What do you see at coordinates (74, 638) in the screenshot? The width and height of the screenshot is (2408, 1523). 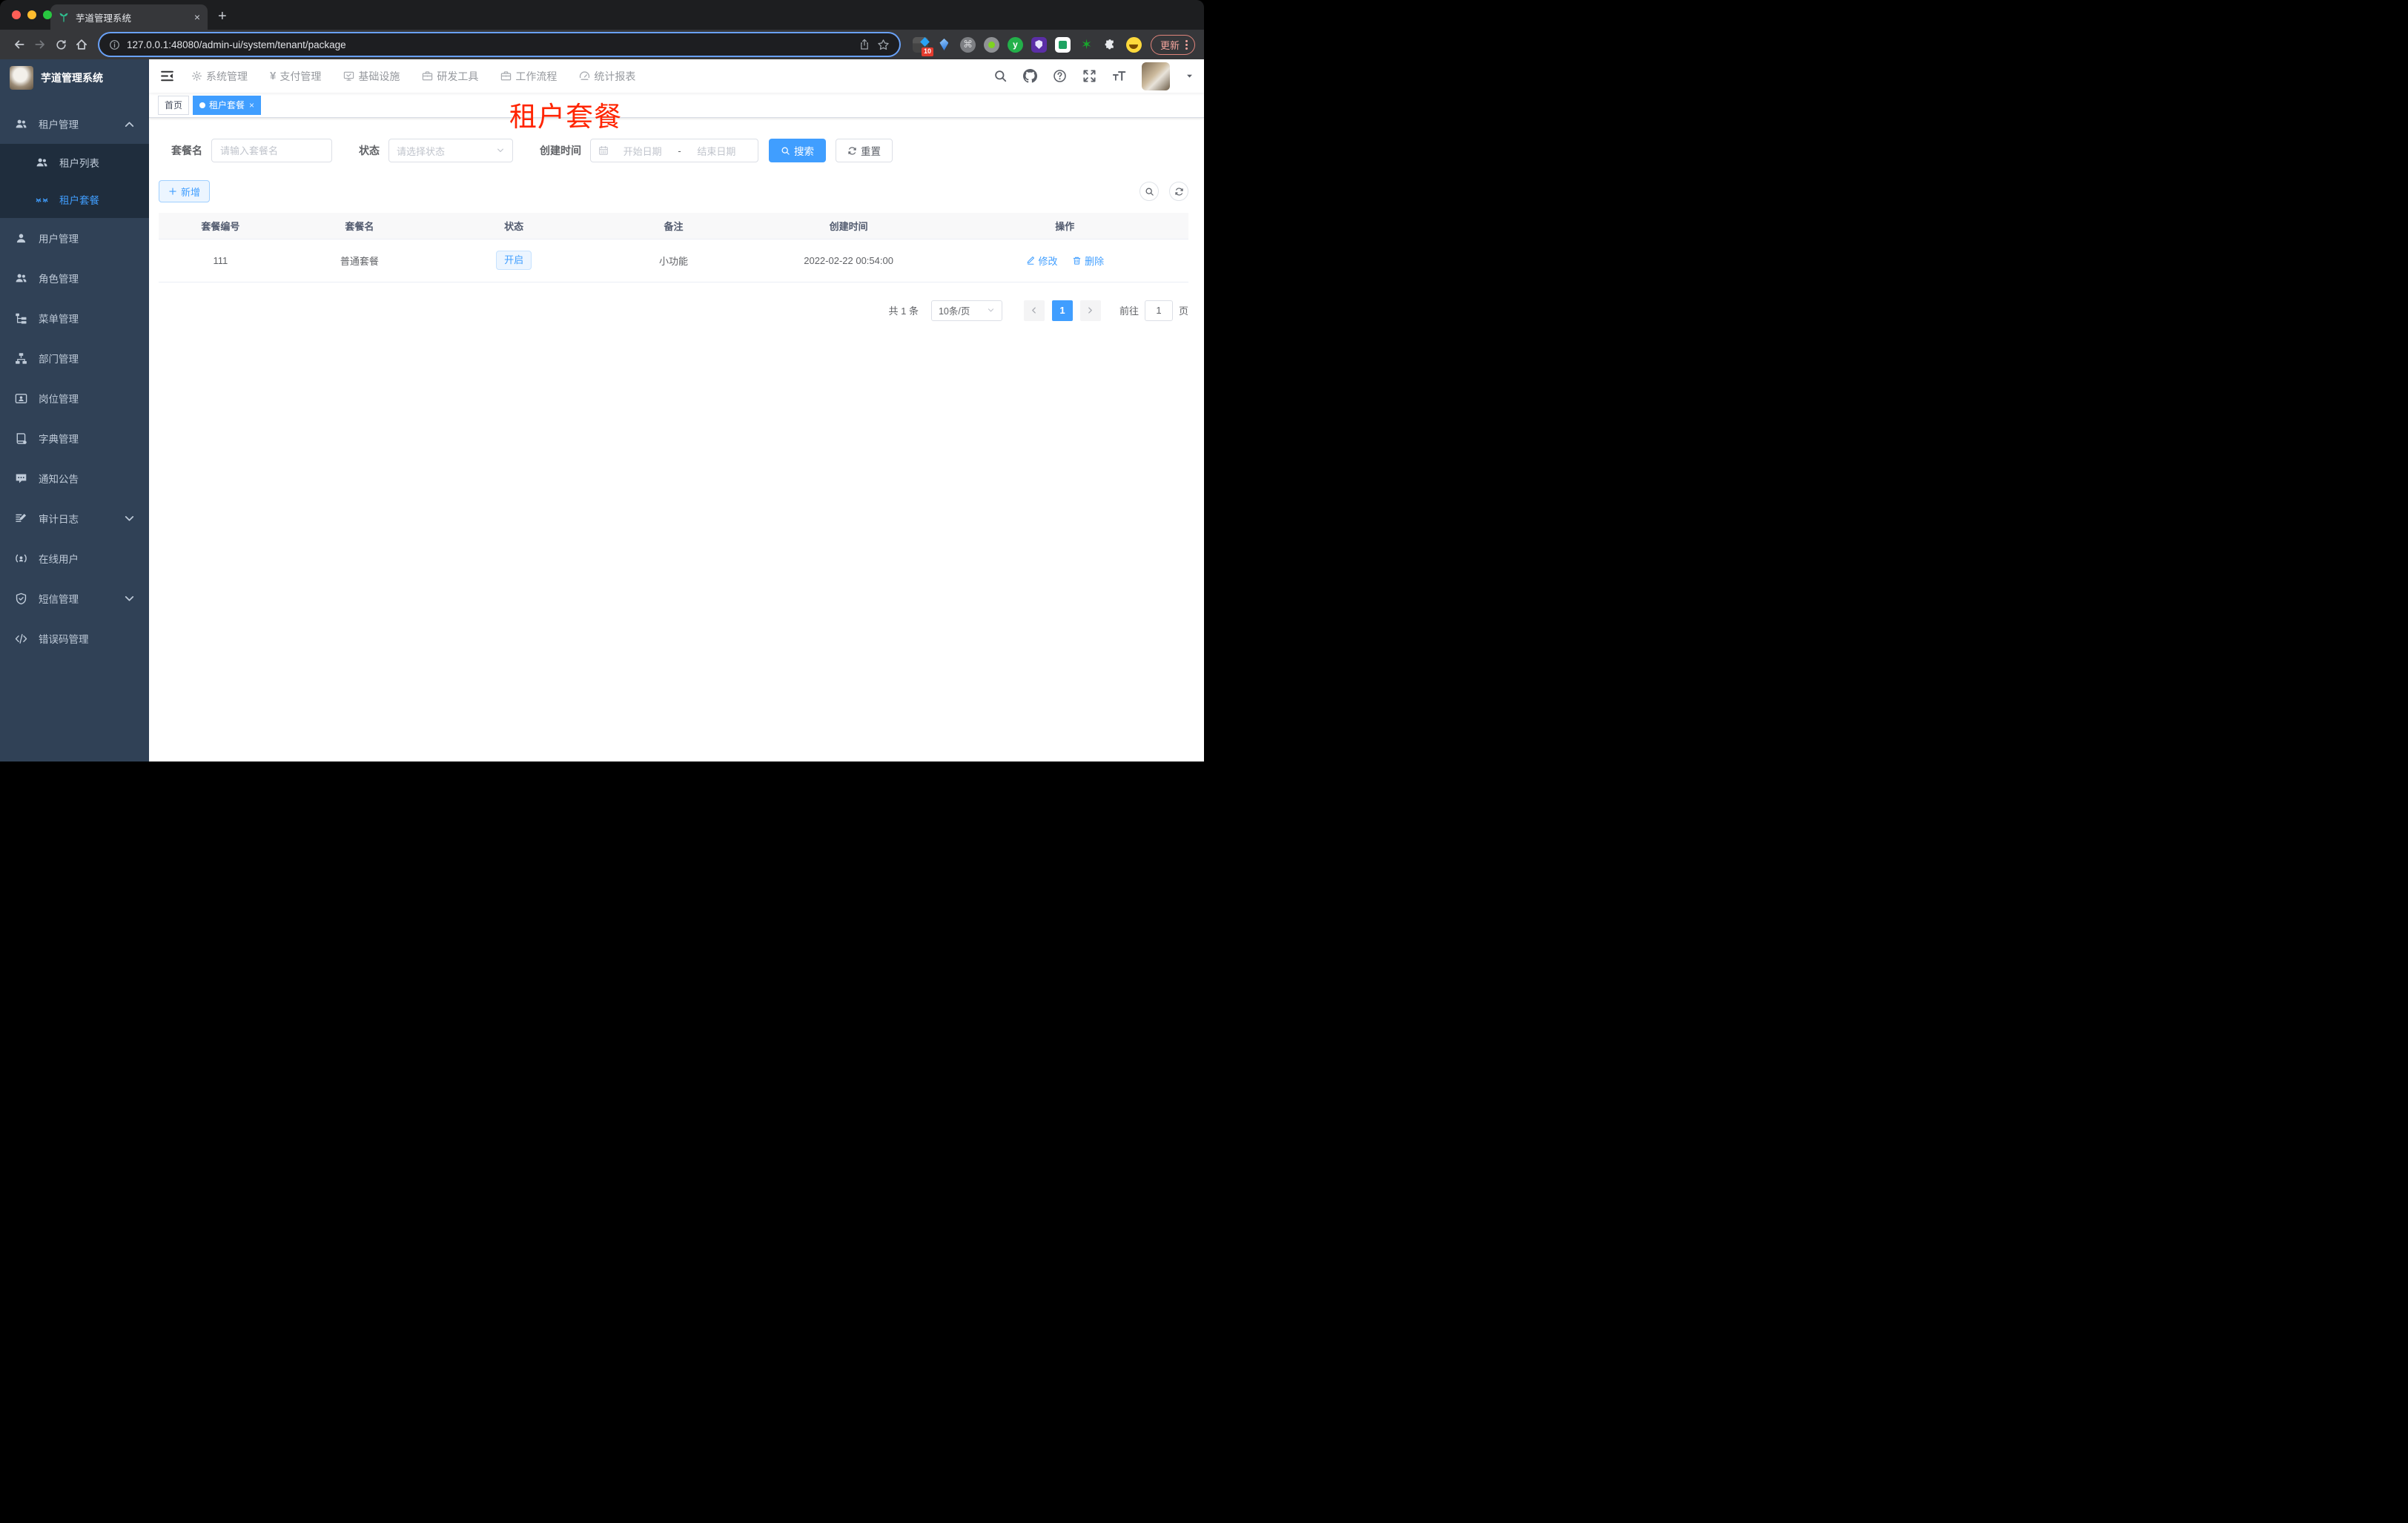 I see `sidebar-item-error-code: 错误码管理` at bounding box center [74, 638].